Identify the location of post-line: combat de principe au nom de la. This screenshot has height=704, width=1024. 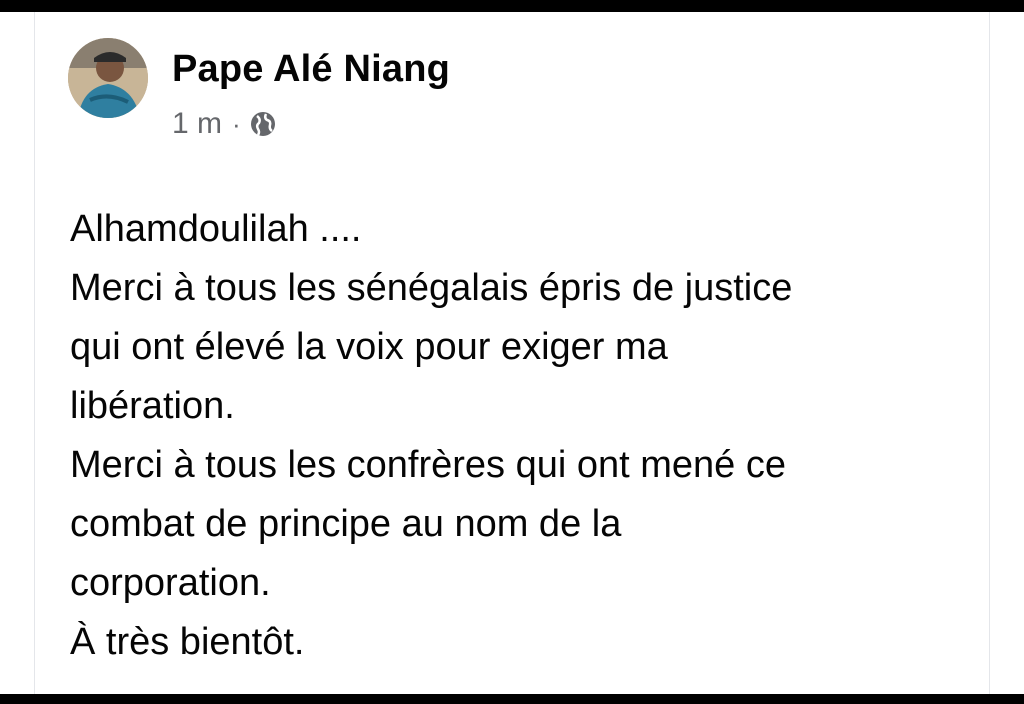
(346, 524).